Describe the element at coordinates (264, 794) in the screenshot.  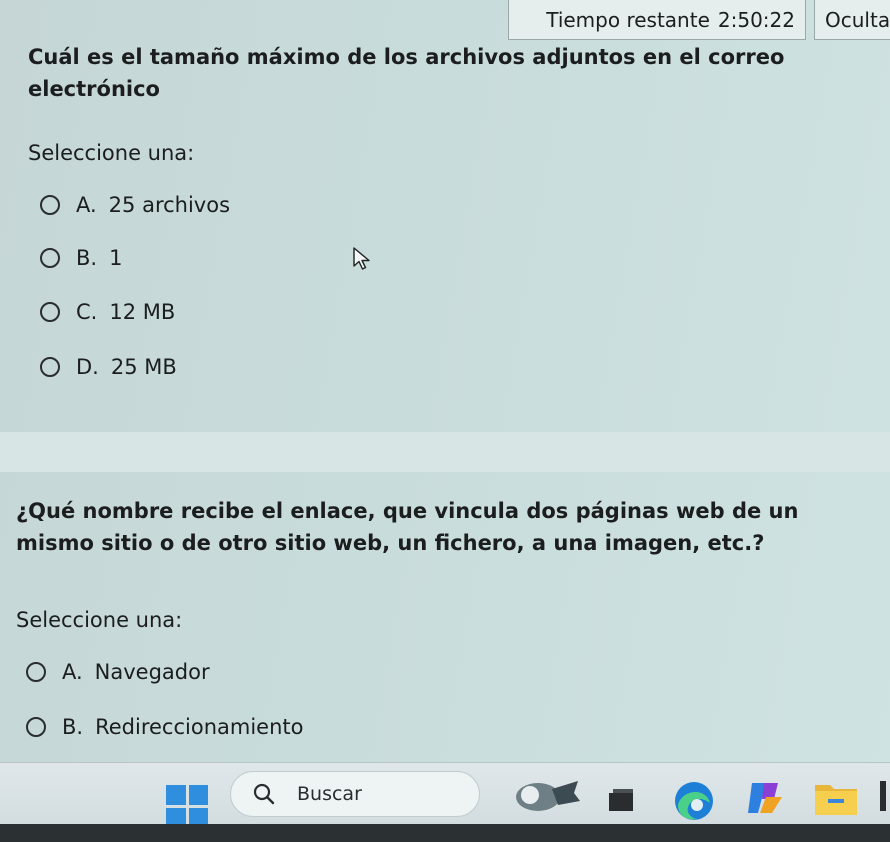
I see `search-icon` at that location.